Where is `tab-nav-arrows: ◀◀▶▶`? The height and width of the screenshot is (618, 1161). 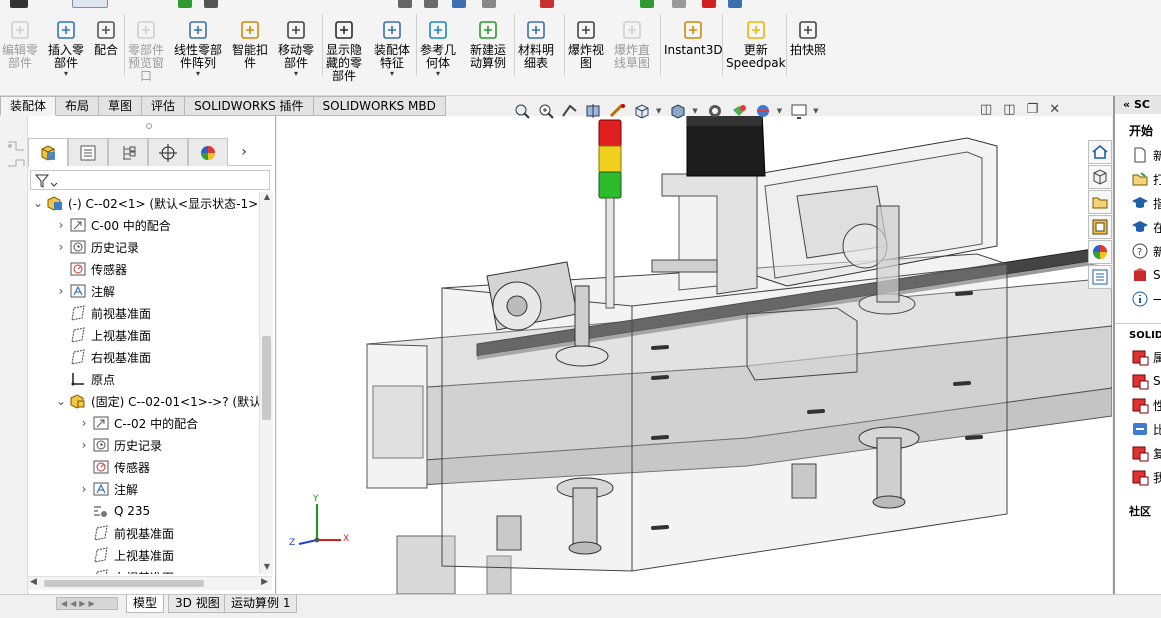
tab-nav-arrows: ◀◀▶▶ is located at coordinates (87, 603).